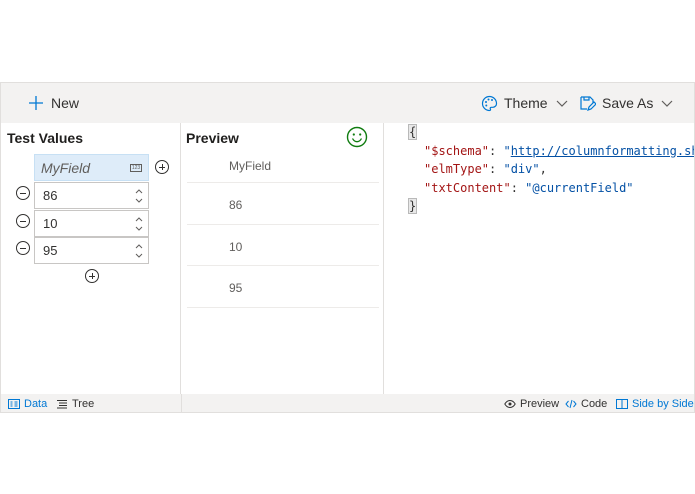  I want to click on preview-header-row: MyField, so click(283, 167).